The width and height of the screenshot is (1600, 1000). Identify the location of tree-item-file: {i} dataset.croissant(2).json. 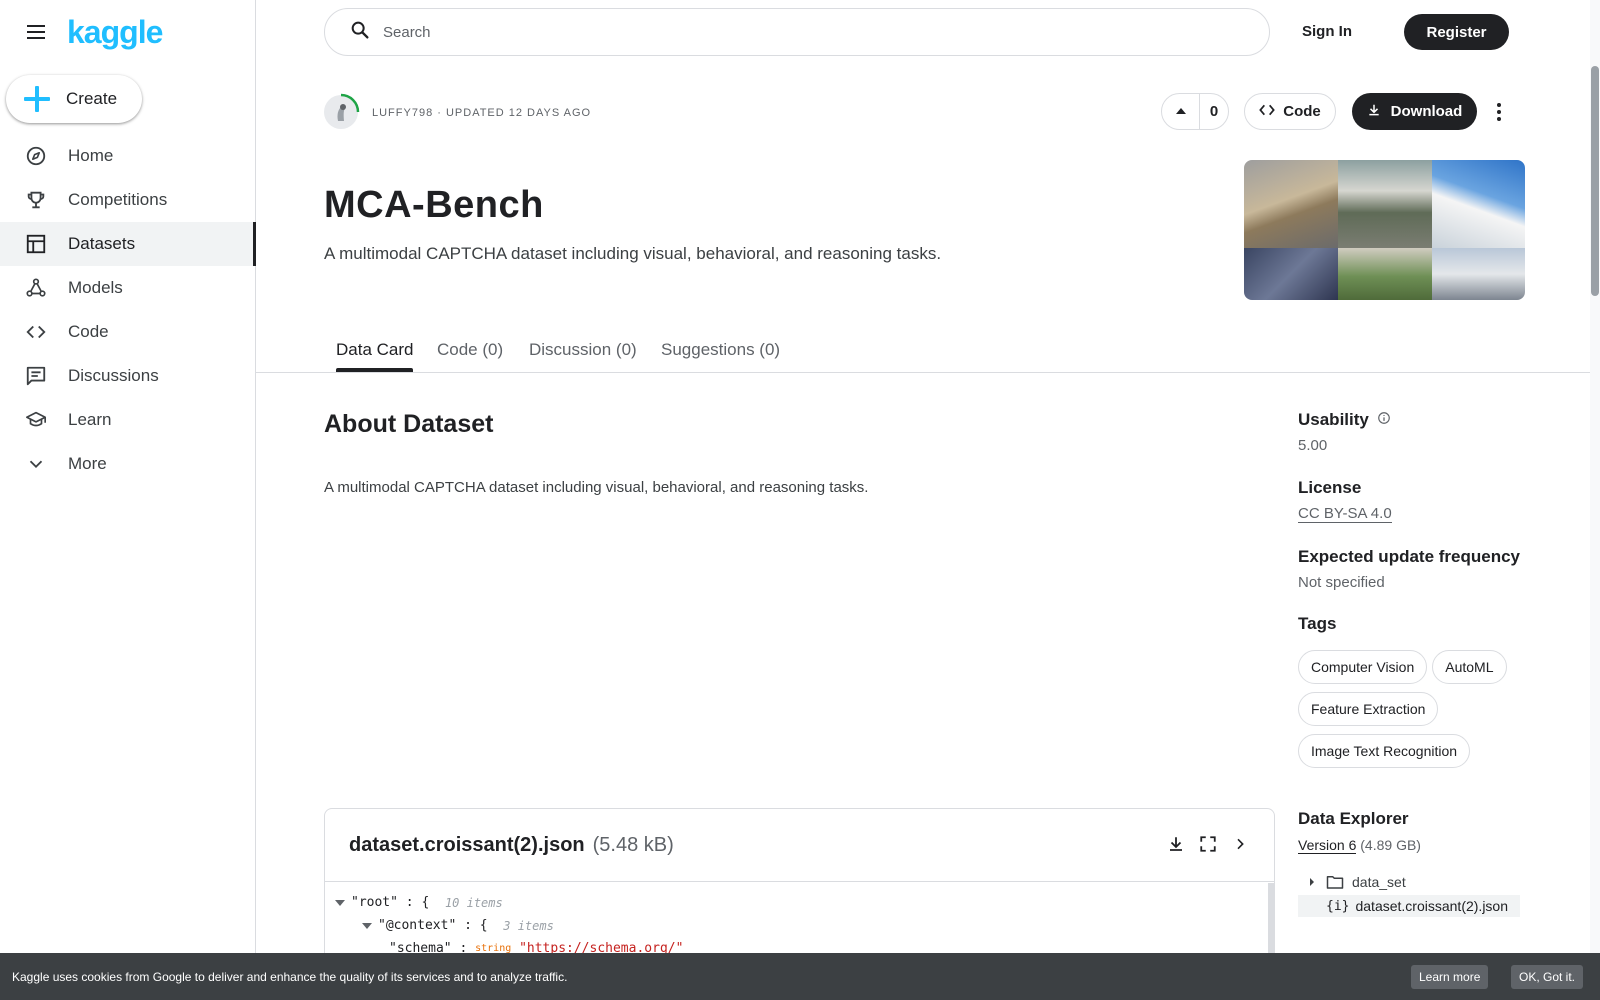
(1409, 906).